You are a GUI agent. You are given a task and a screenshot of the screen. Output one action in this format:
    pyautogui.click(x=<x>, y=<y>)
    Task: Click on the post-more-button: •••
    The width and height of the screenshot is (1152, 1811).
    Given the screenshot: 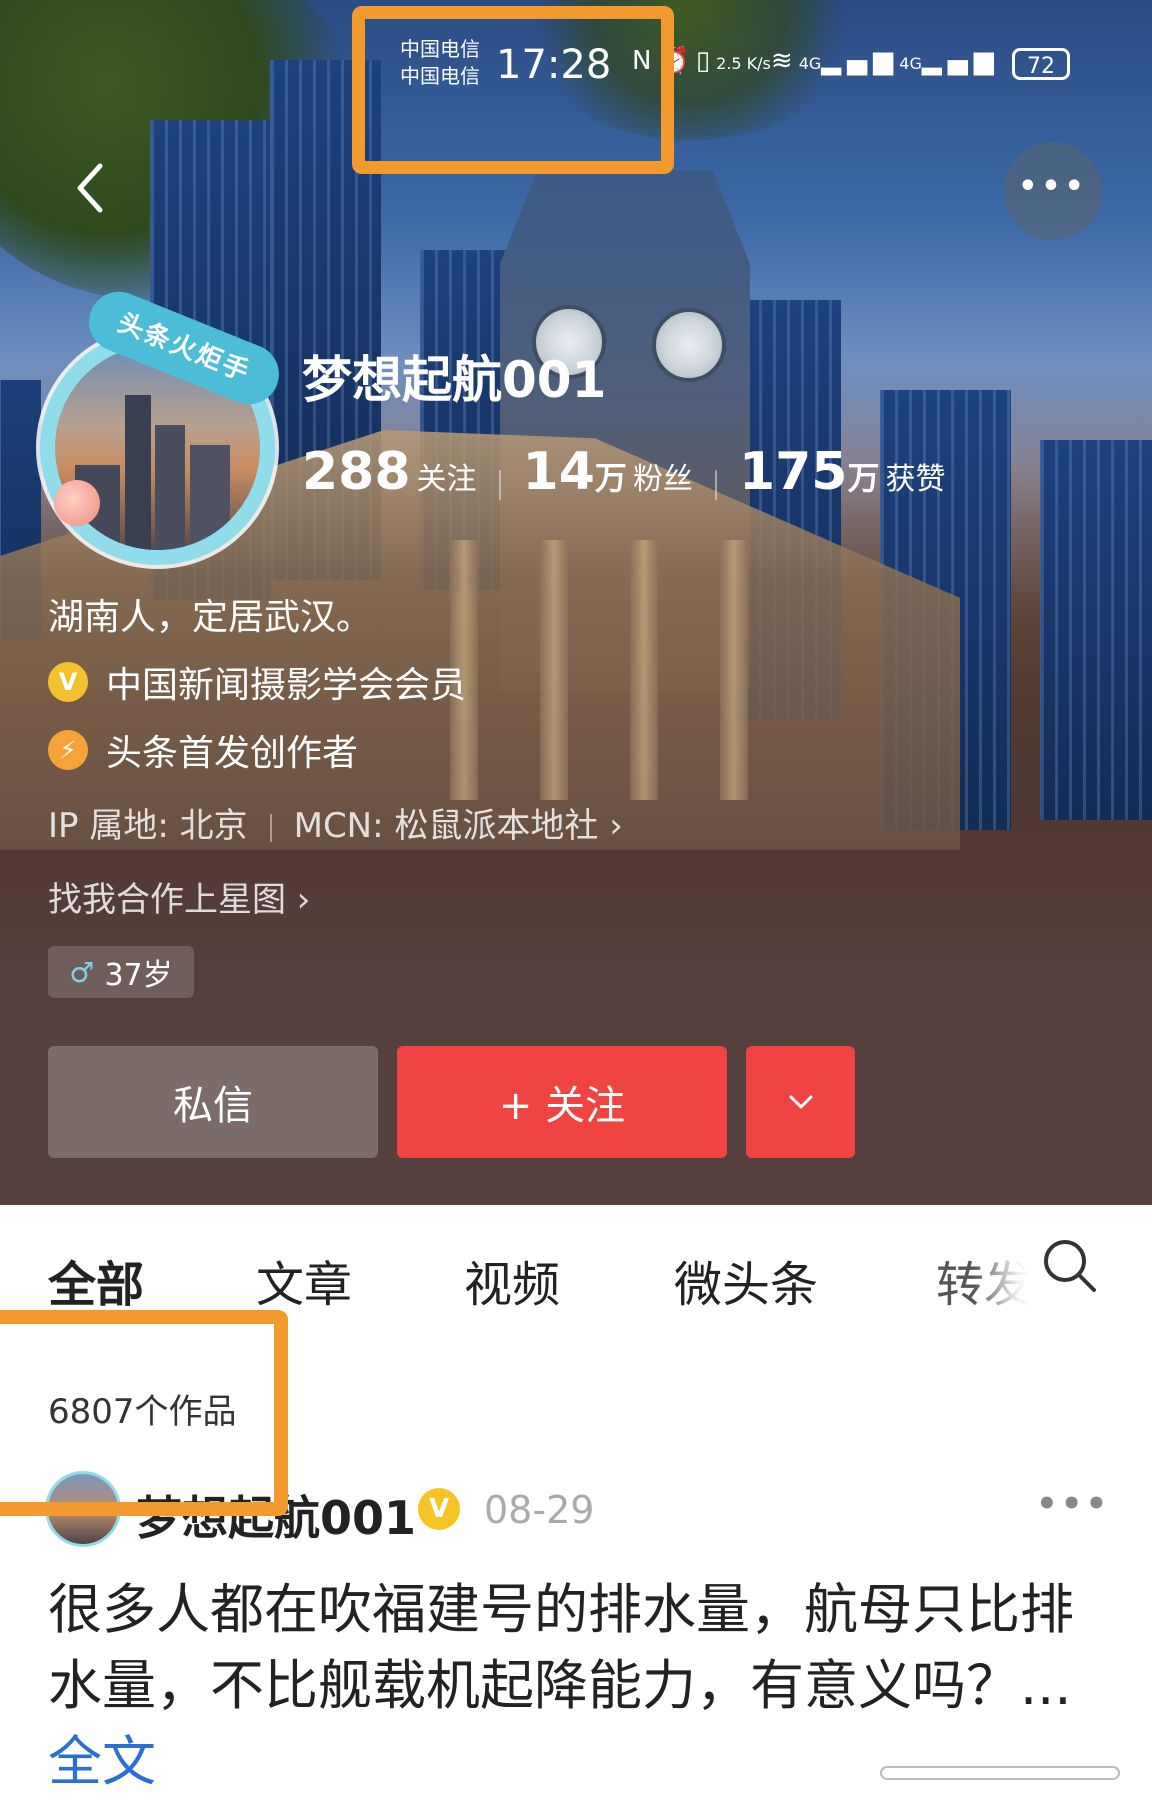 What is the action you would take?
    pyautogui.click(x=1073, y=1504)
    